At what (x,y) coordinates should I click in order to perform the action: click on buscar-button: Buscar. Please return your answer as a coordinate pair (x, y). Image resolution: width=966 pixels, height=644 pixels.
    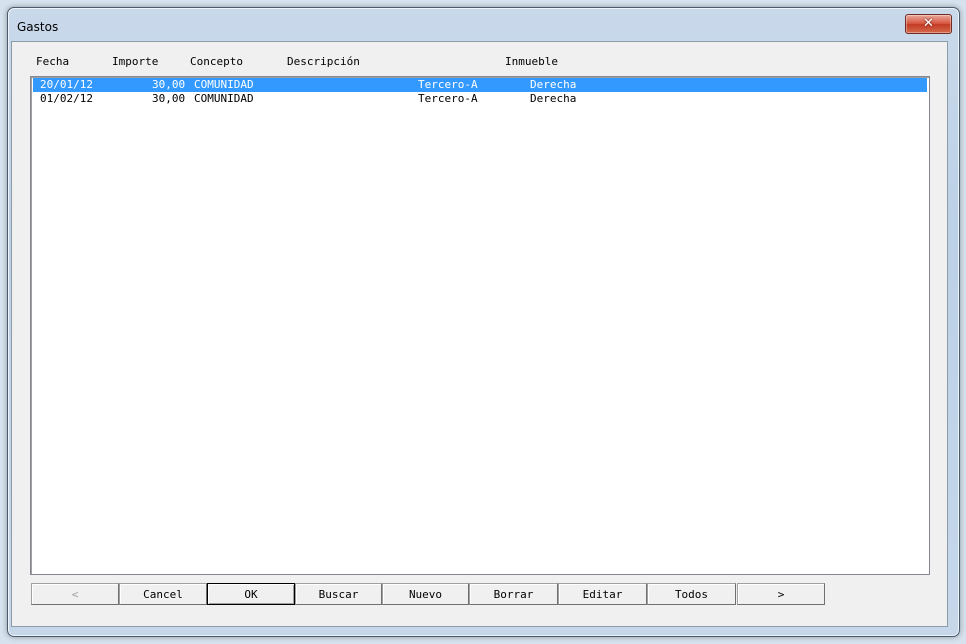
    Looking at the image, I should click on (338, 594).